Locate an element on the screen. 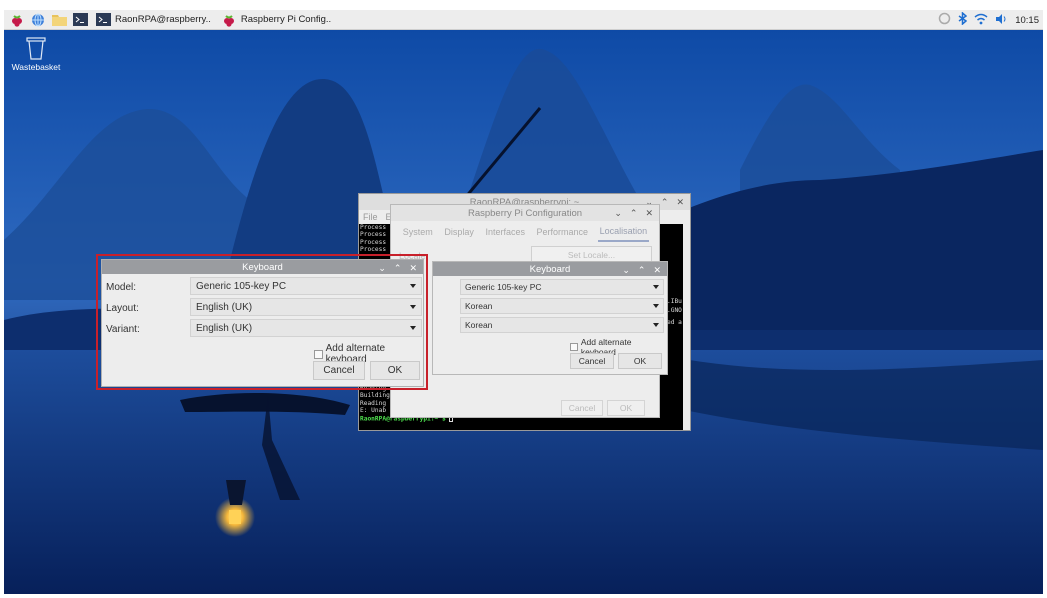 The height and width of the screenshot is (598, 1047). variant-value: Korean is located at coordinates (479, 325).